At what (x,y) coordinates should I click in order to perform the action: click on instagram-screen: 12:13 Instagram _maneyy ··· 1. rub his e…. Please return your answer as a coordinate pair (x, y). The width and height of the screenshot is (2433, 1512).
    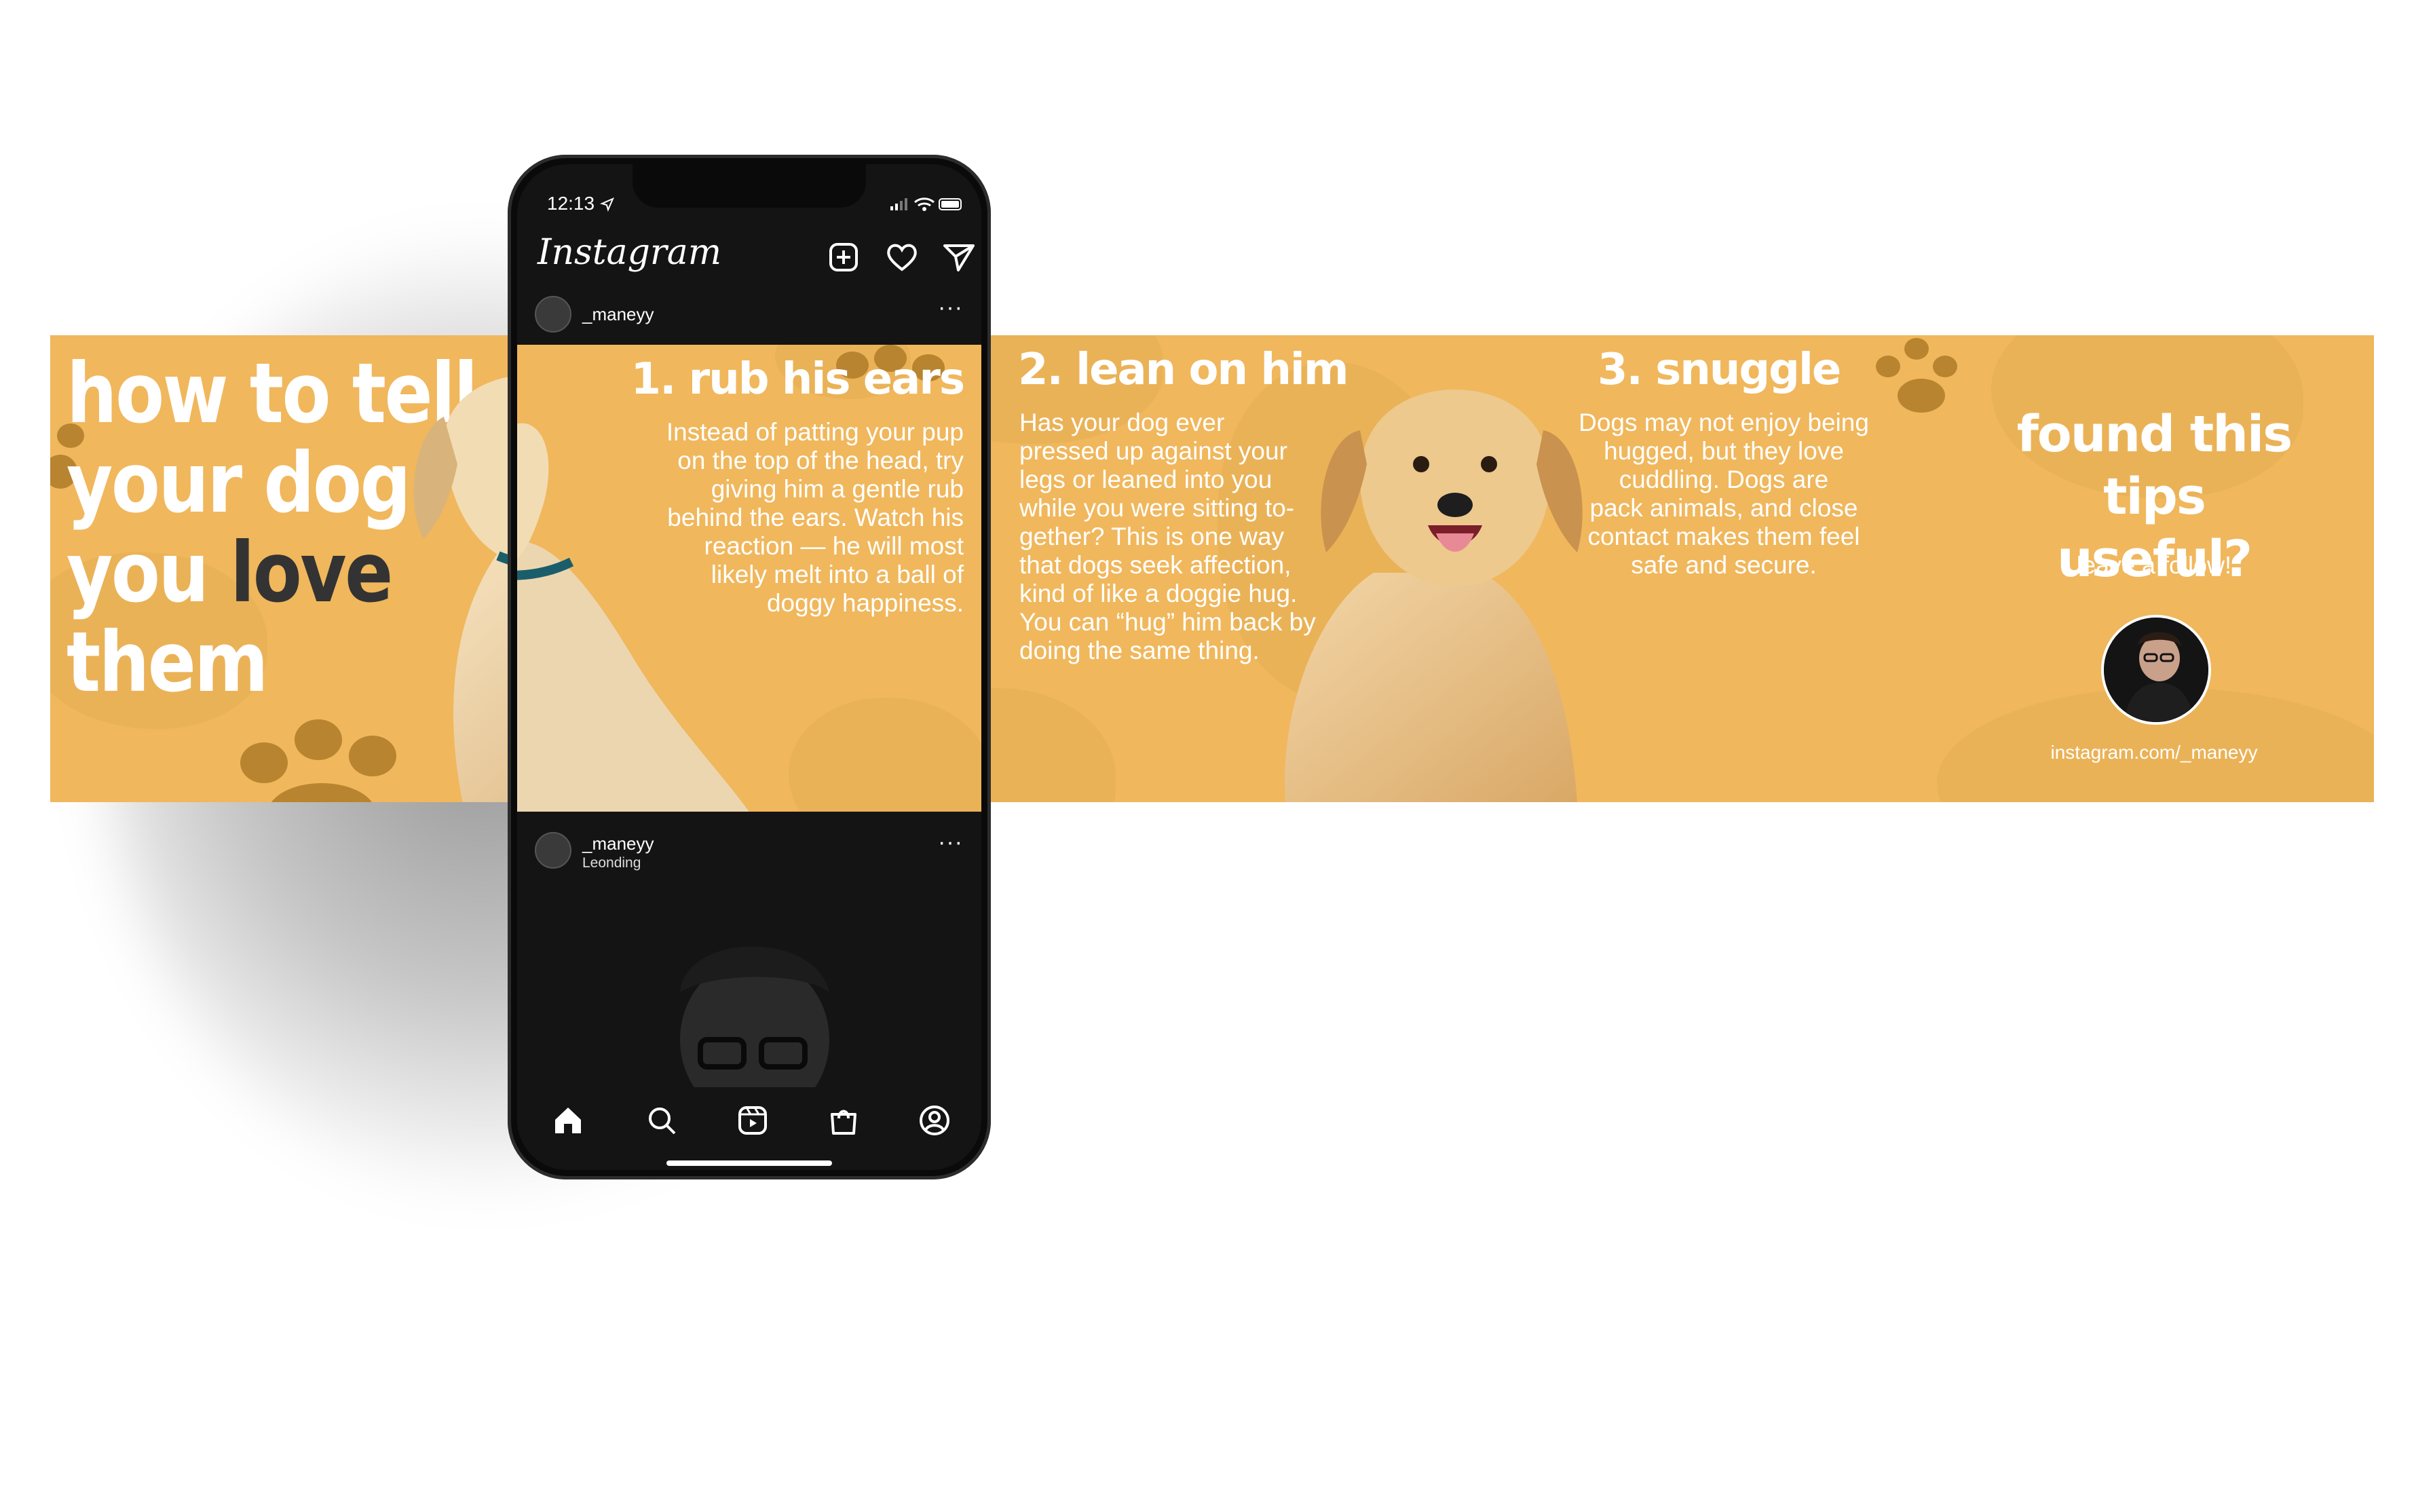
    Looking at the image, I should click on (749, 667).